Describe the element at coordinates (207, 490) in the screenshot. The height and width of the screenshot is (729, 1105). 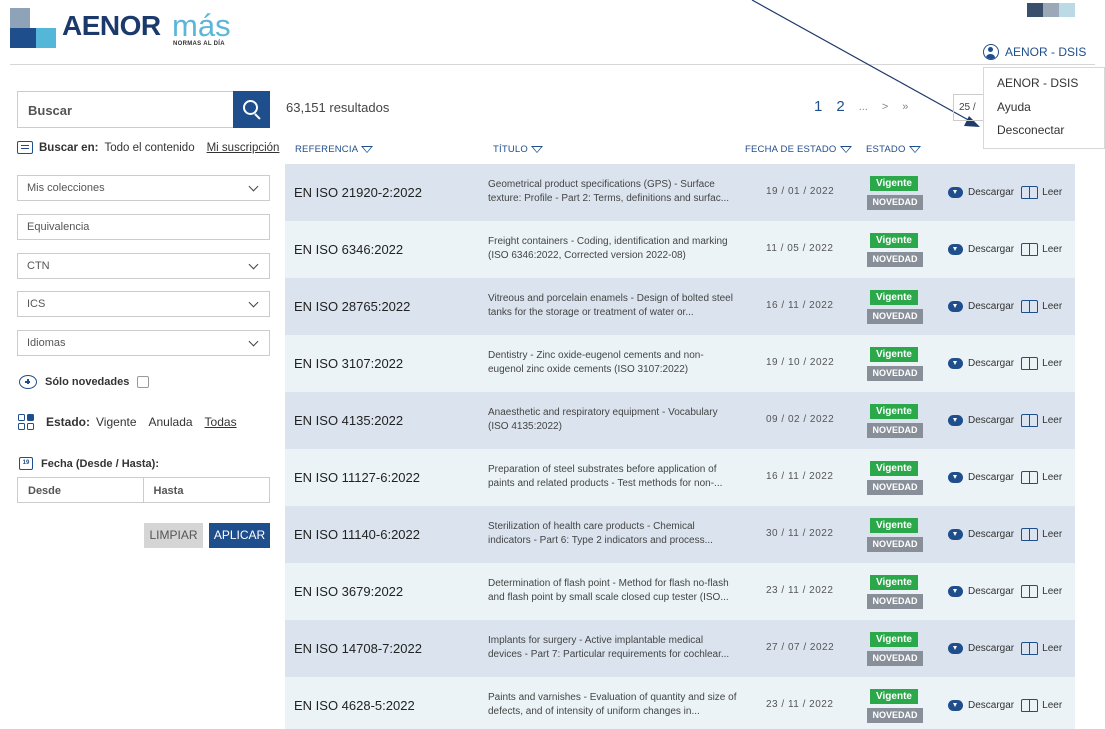
I see `hasta-input: Hasta` at that location.